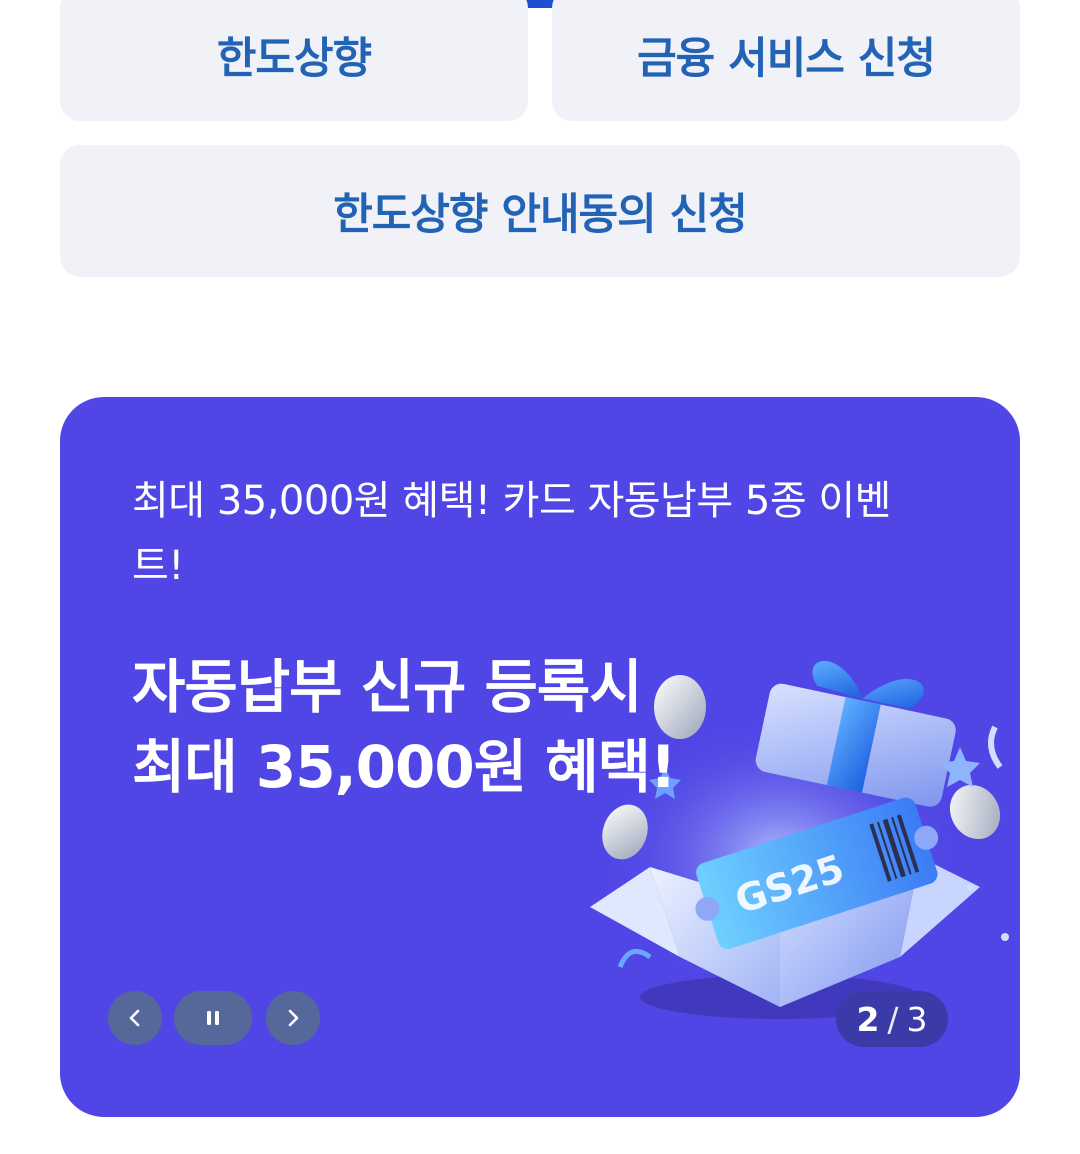 The image size is (1080, 1154). Describe the element at coordinates (868, 1019) in the screenshot. I see `carousel-current-page: 2` at that location.